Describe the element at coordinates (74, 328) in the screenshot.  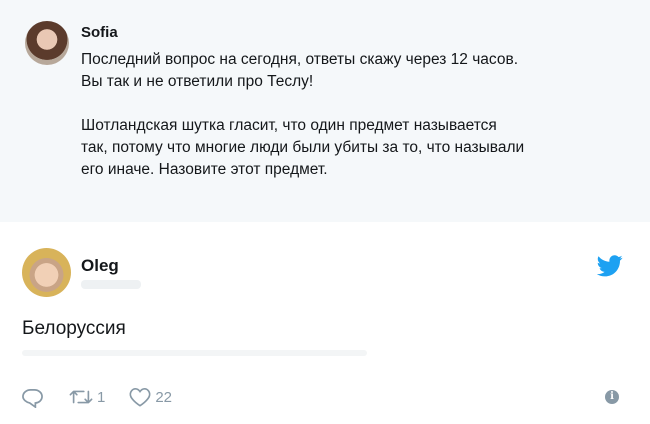
I see `tweet-text: Белоруссия` at that location.